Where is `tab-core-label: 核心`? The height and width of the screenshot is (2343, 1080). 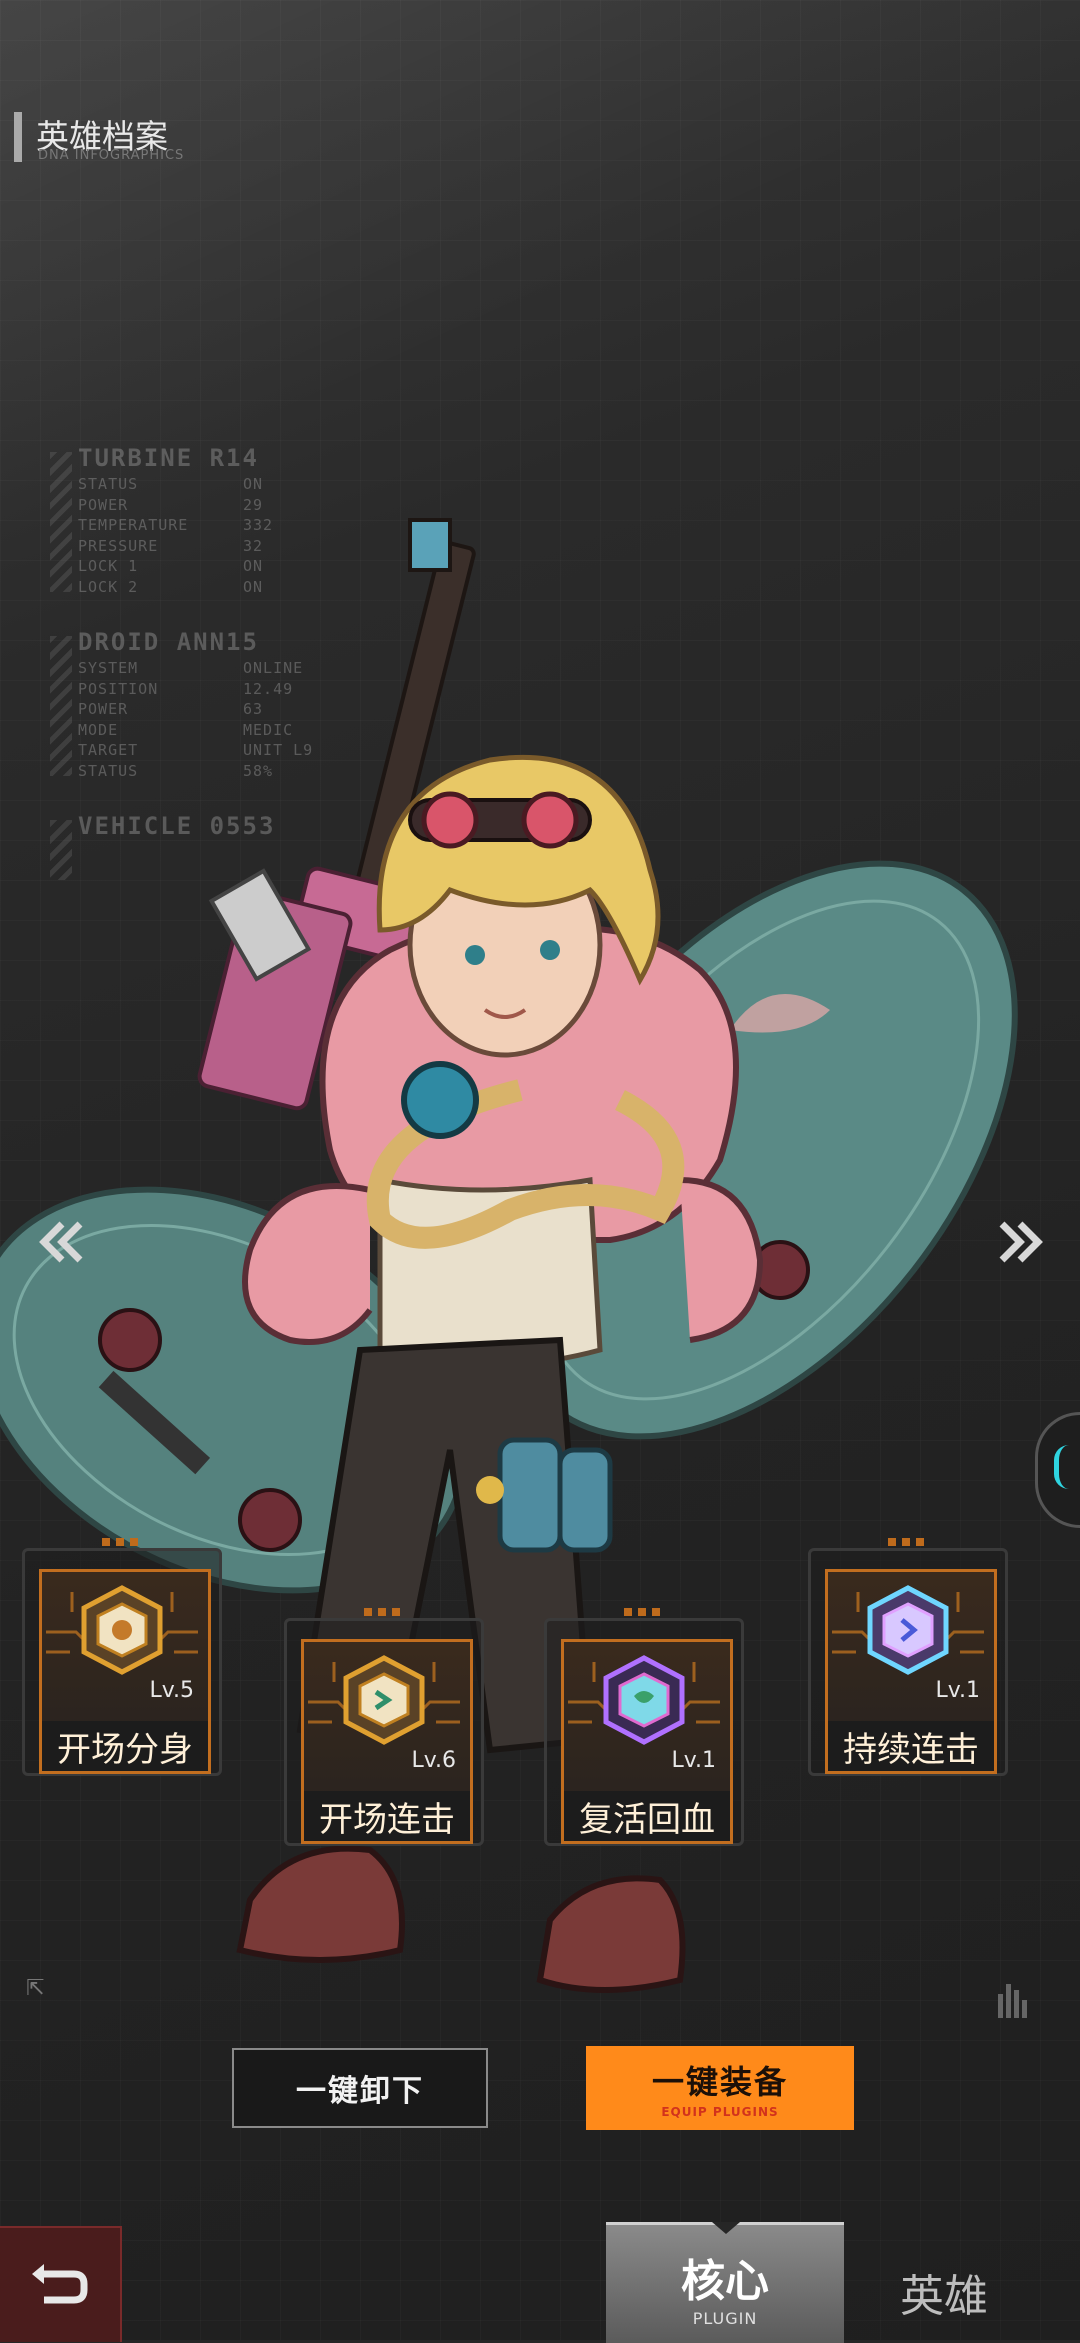
tab-core-label: 核心 is located at coordinates (725, 2281).